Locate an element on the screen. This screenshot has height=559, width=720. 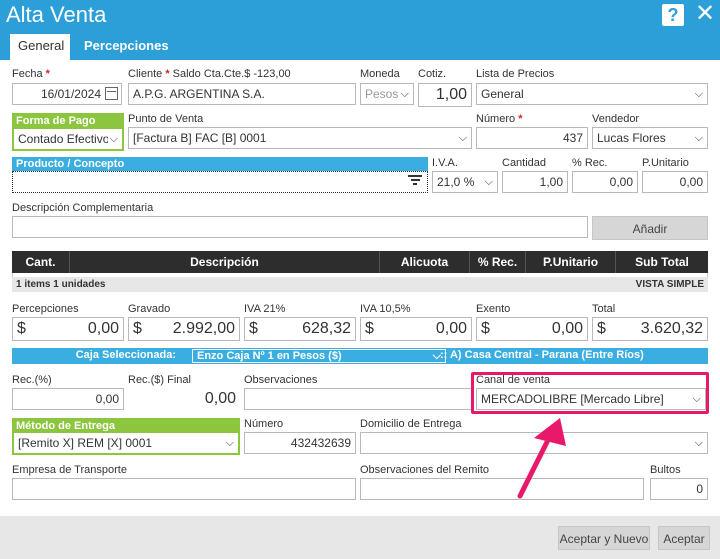
punto-venta-label: Punto de Venta is located at coordinates (166, 119).